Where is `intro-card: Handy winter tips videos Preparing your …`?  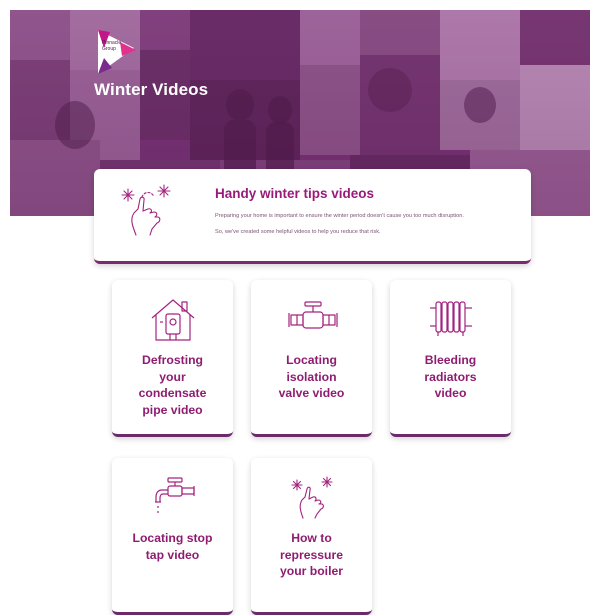 intro-card: Handy winter tips videos Preparing your … is located at coordinates (312, 216).